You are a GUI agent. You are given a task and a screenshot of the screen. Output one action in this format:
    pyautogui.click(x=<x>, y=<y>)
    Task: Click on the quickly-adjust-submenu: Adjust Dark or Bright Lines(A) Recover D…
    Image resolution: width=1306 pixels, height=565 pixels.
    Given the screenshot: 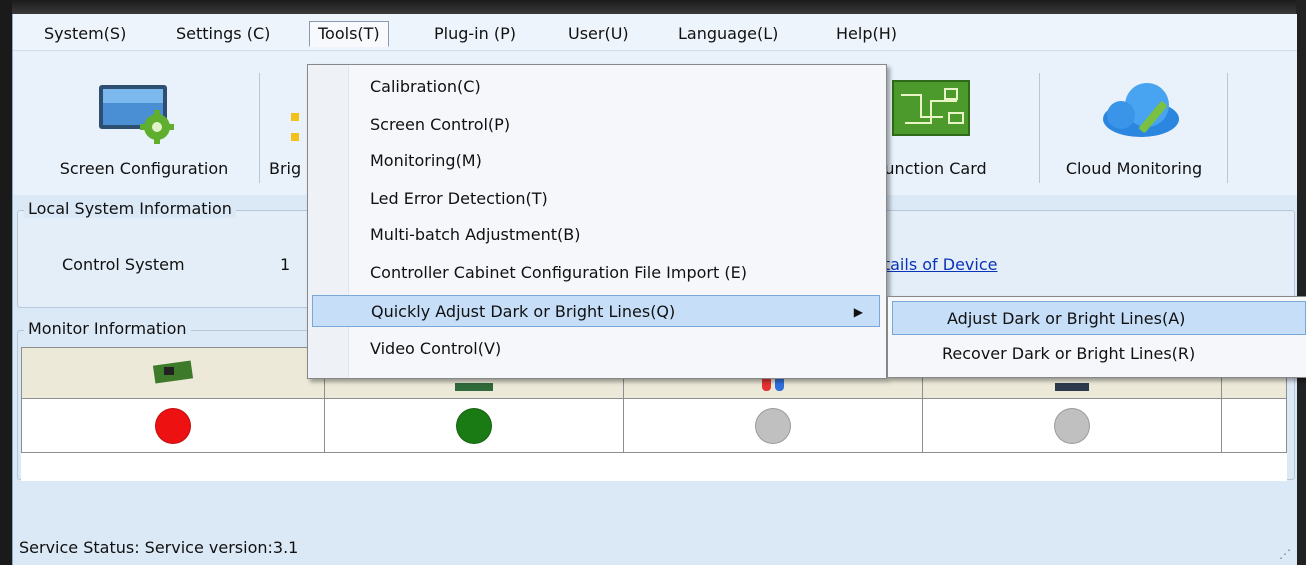 What is the action you would take?
    pyautogui.click(x=1096, y=337)
    